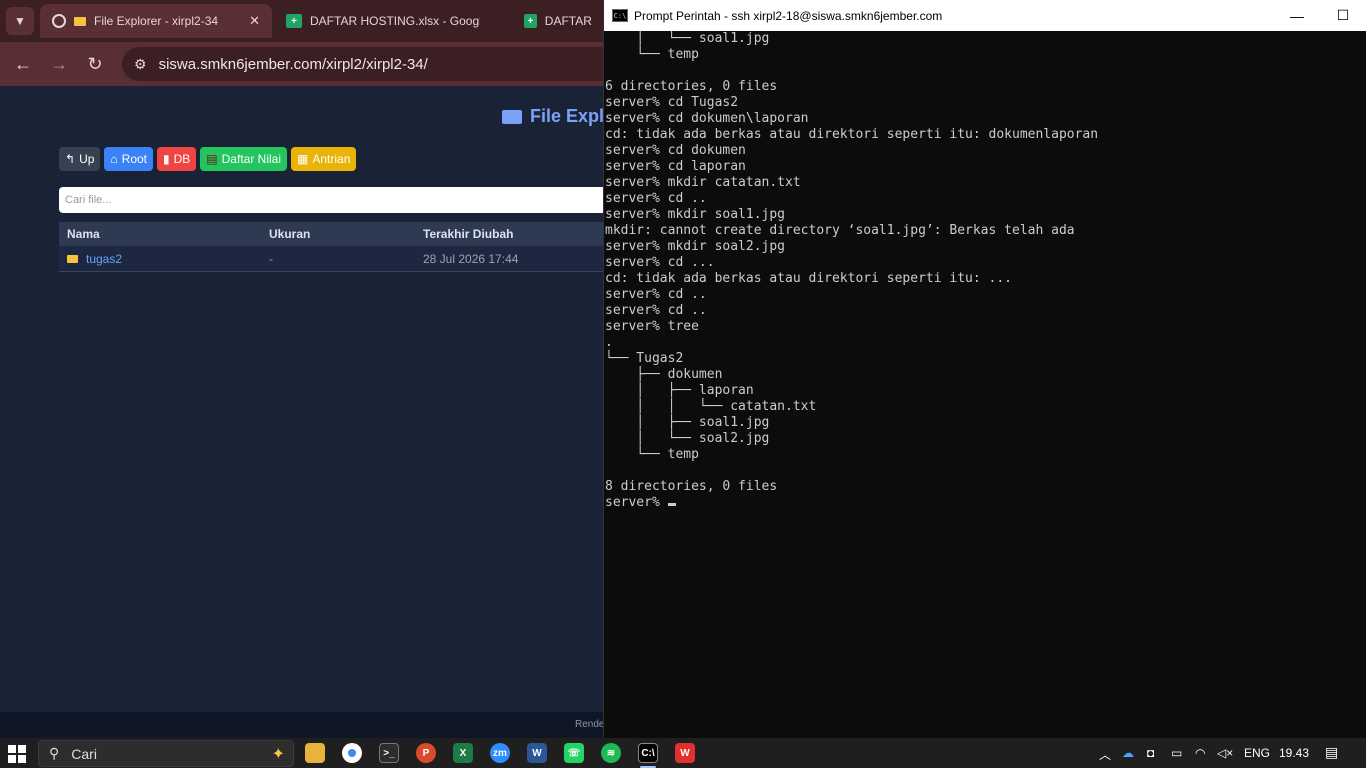  I want to click on terminal-line: server% tree, so click(652, 326).